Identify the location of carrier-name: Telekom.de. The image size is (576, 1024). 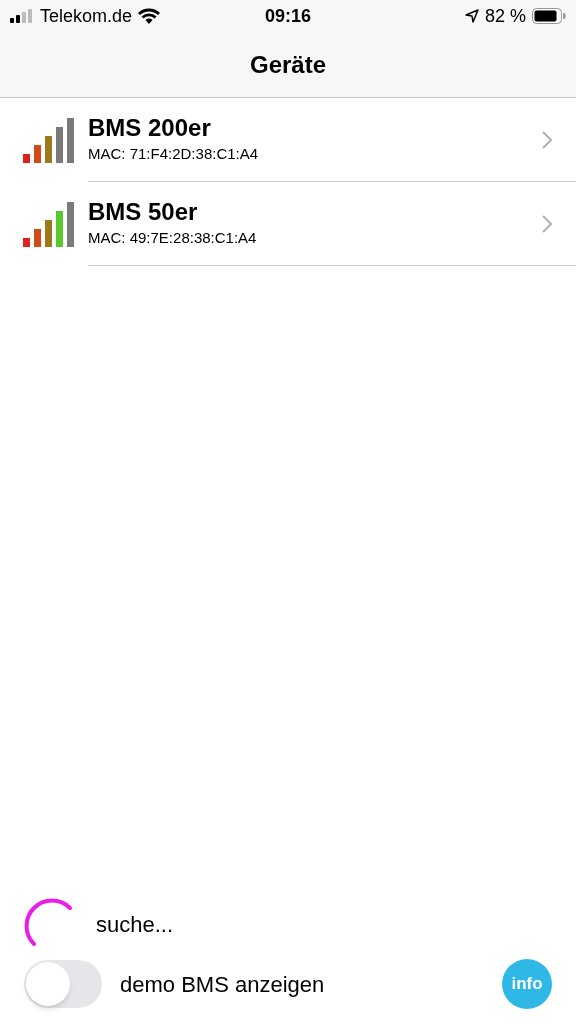
(86, 16).